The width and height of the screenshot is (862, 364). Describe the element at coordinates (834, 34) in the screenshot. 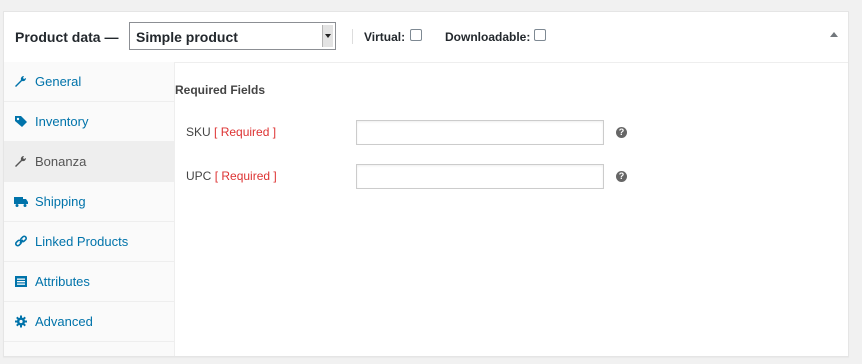

I see `collapse-toggle-icon` at that location.